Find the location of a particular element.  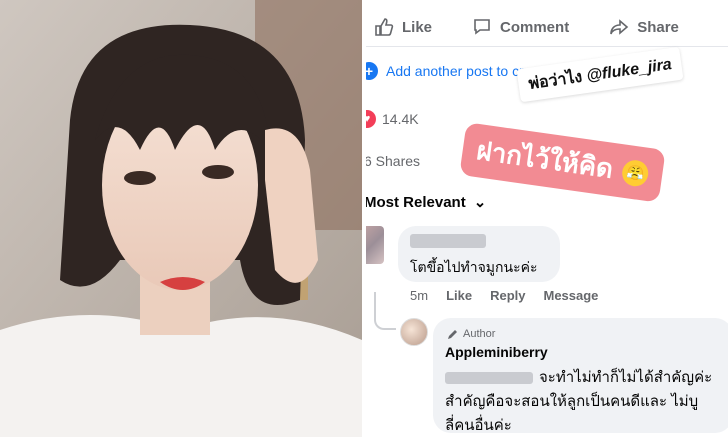

author-avatar is located at coordinates (414, 332).